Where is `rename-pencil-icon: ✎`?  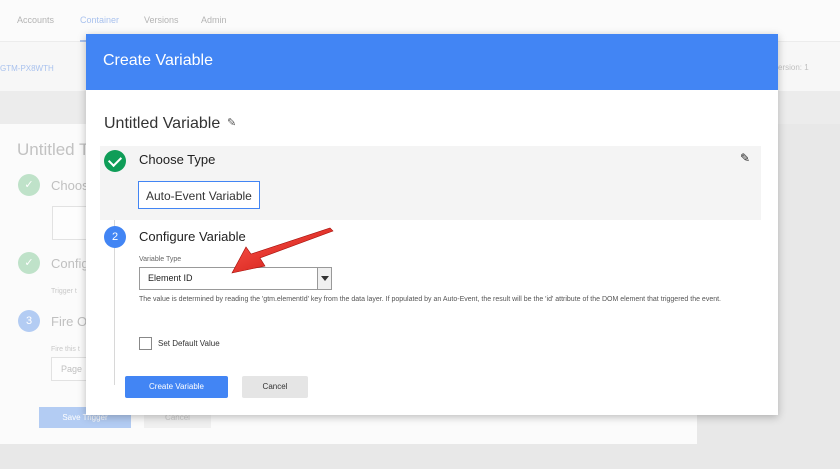
rename-pencil-icon: ✎ is located at coordinates (231, 122).